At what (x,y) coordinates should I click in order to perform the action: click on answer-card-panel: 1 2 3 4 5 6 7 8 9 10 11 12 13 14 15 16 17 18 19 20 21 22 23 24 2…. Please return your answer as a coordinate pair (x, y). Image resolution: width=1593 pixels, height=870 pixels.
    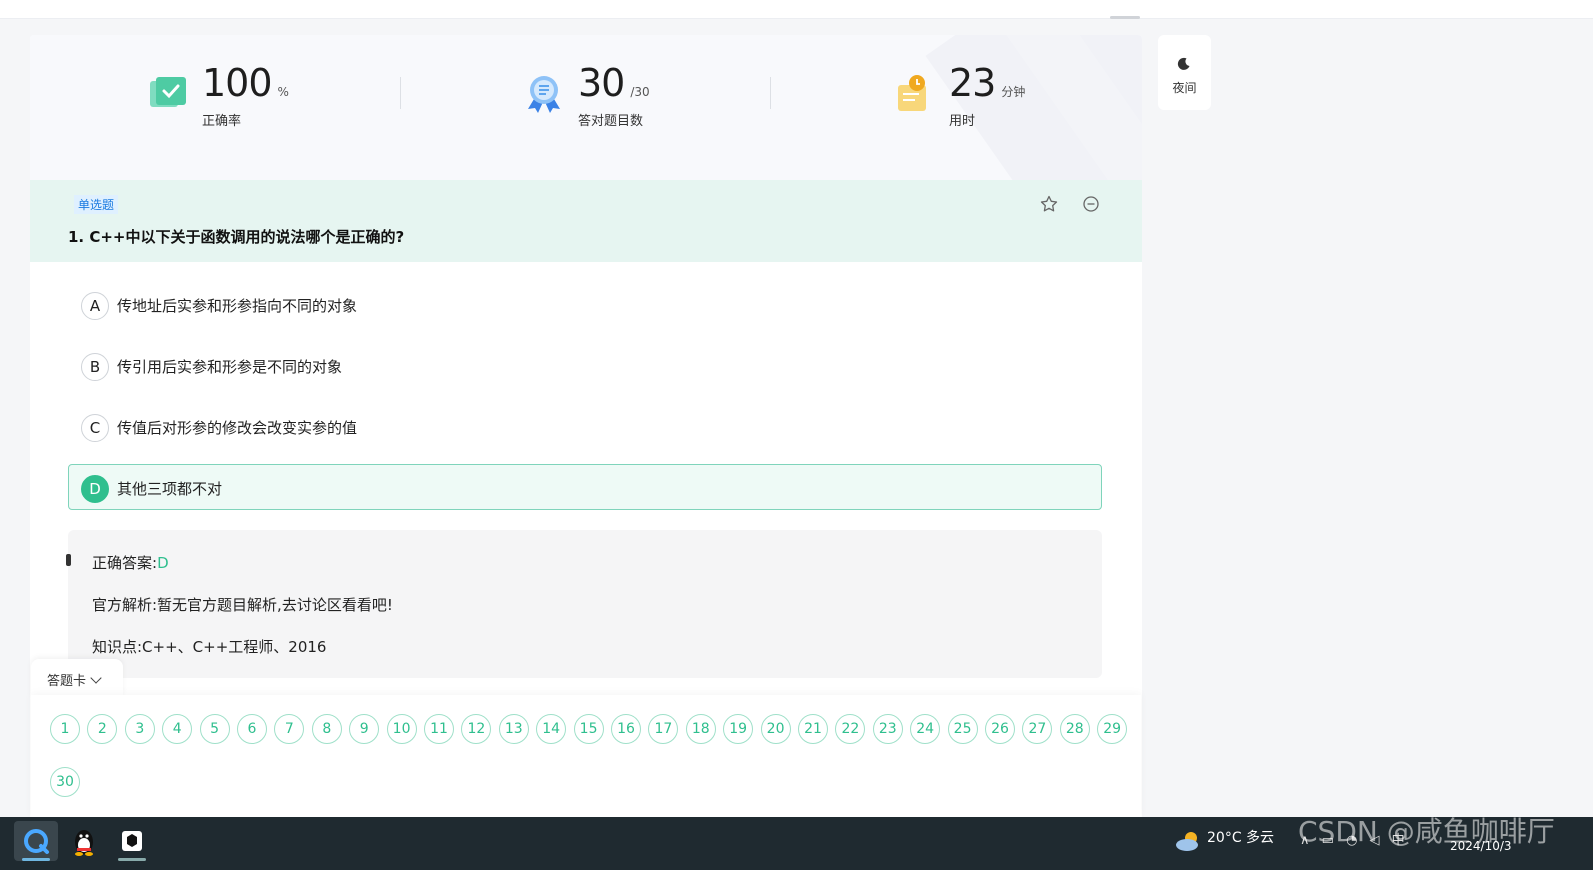
    Looking at the image, I should click on (586, 756).